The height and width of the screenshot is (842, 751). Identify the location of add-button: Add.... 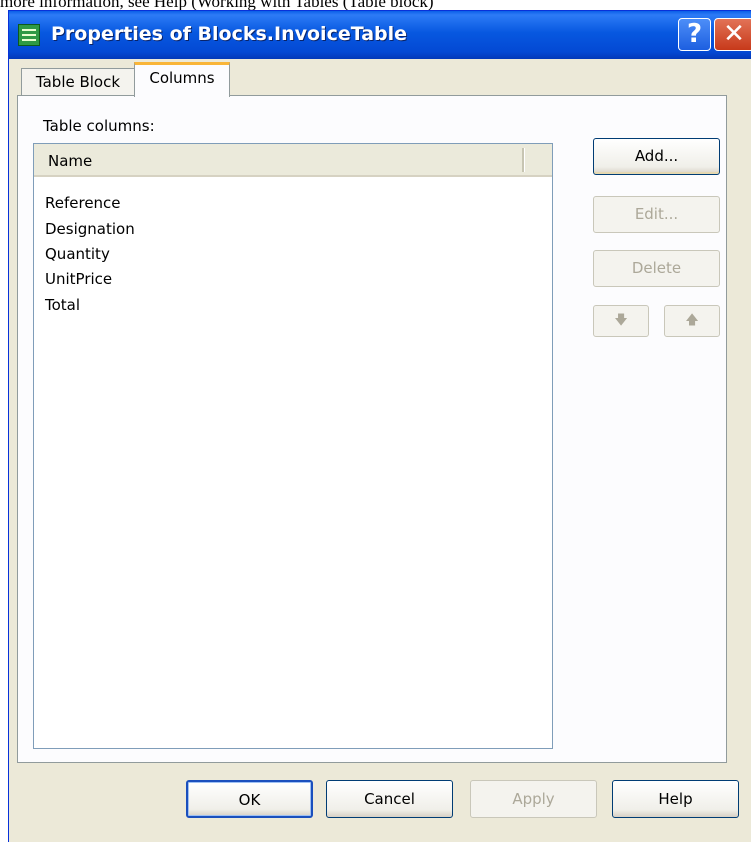
(656, 156).